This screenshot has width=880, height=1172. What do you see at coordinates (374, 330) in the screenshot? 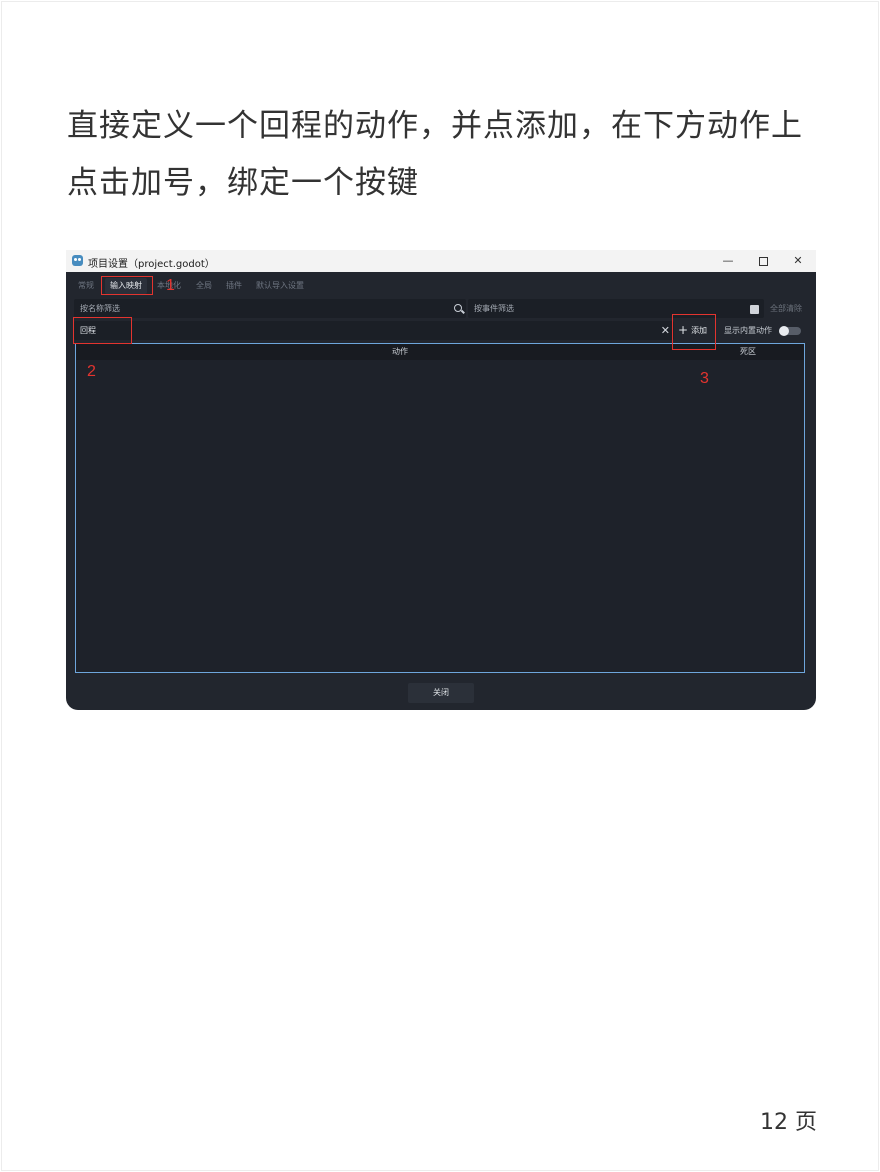
I see `new-action-input: 回程 ✕` at bounding box center [374, 330].